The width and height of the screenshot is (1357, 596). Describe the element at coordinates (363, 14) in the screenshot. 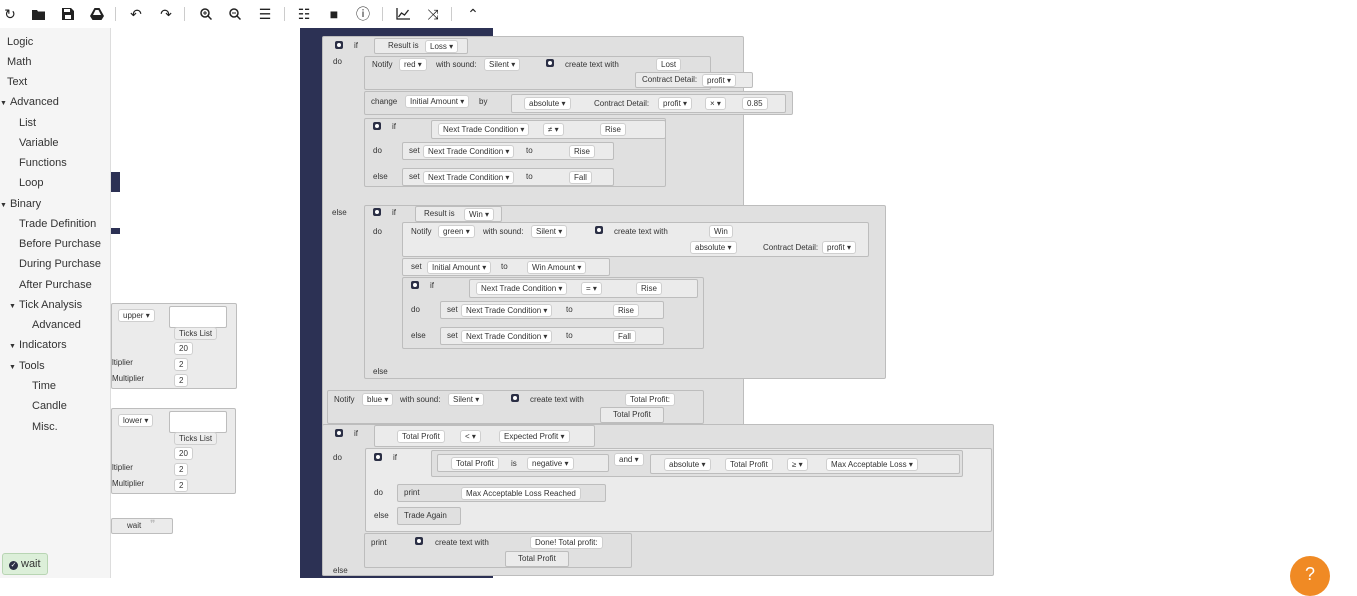

I see `info-icon: ⓘ` at that location.